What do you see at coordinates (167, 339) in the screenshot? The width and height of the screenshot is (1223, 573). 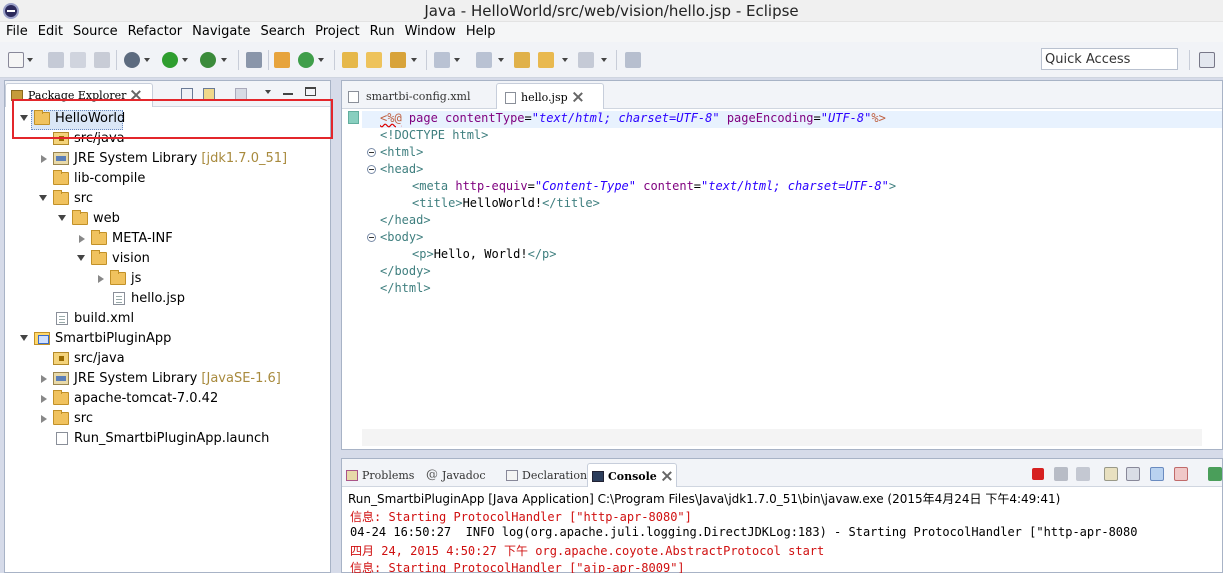 I see `tree-item-smartbipluginapp: SmartbiPluginApp` at bounding box center [167, 339].